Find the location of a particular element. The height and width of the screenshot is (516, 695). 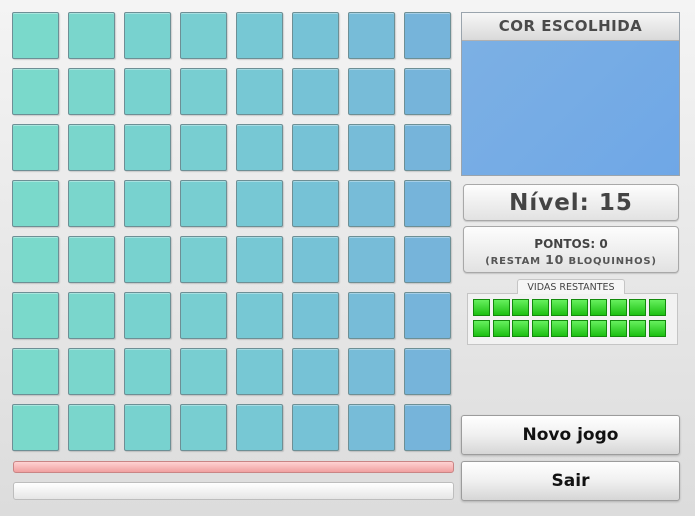

points-display: PONTOS: 0 (RESTAM 10 BLOQUINHOS) is located at coordinates (571, 249).